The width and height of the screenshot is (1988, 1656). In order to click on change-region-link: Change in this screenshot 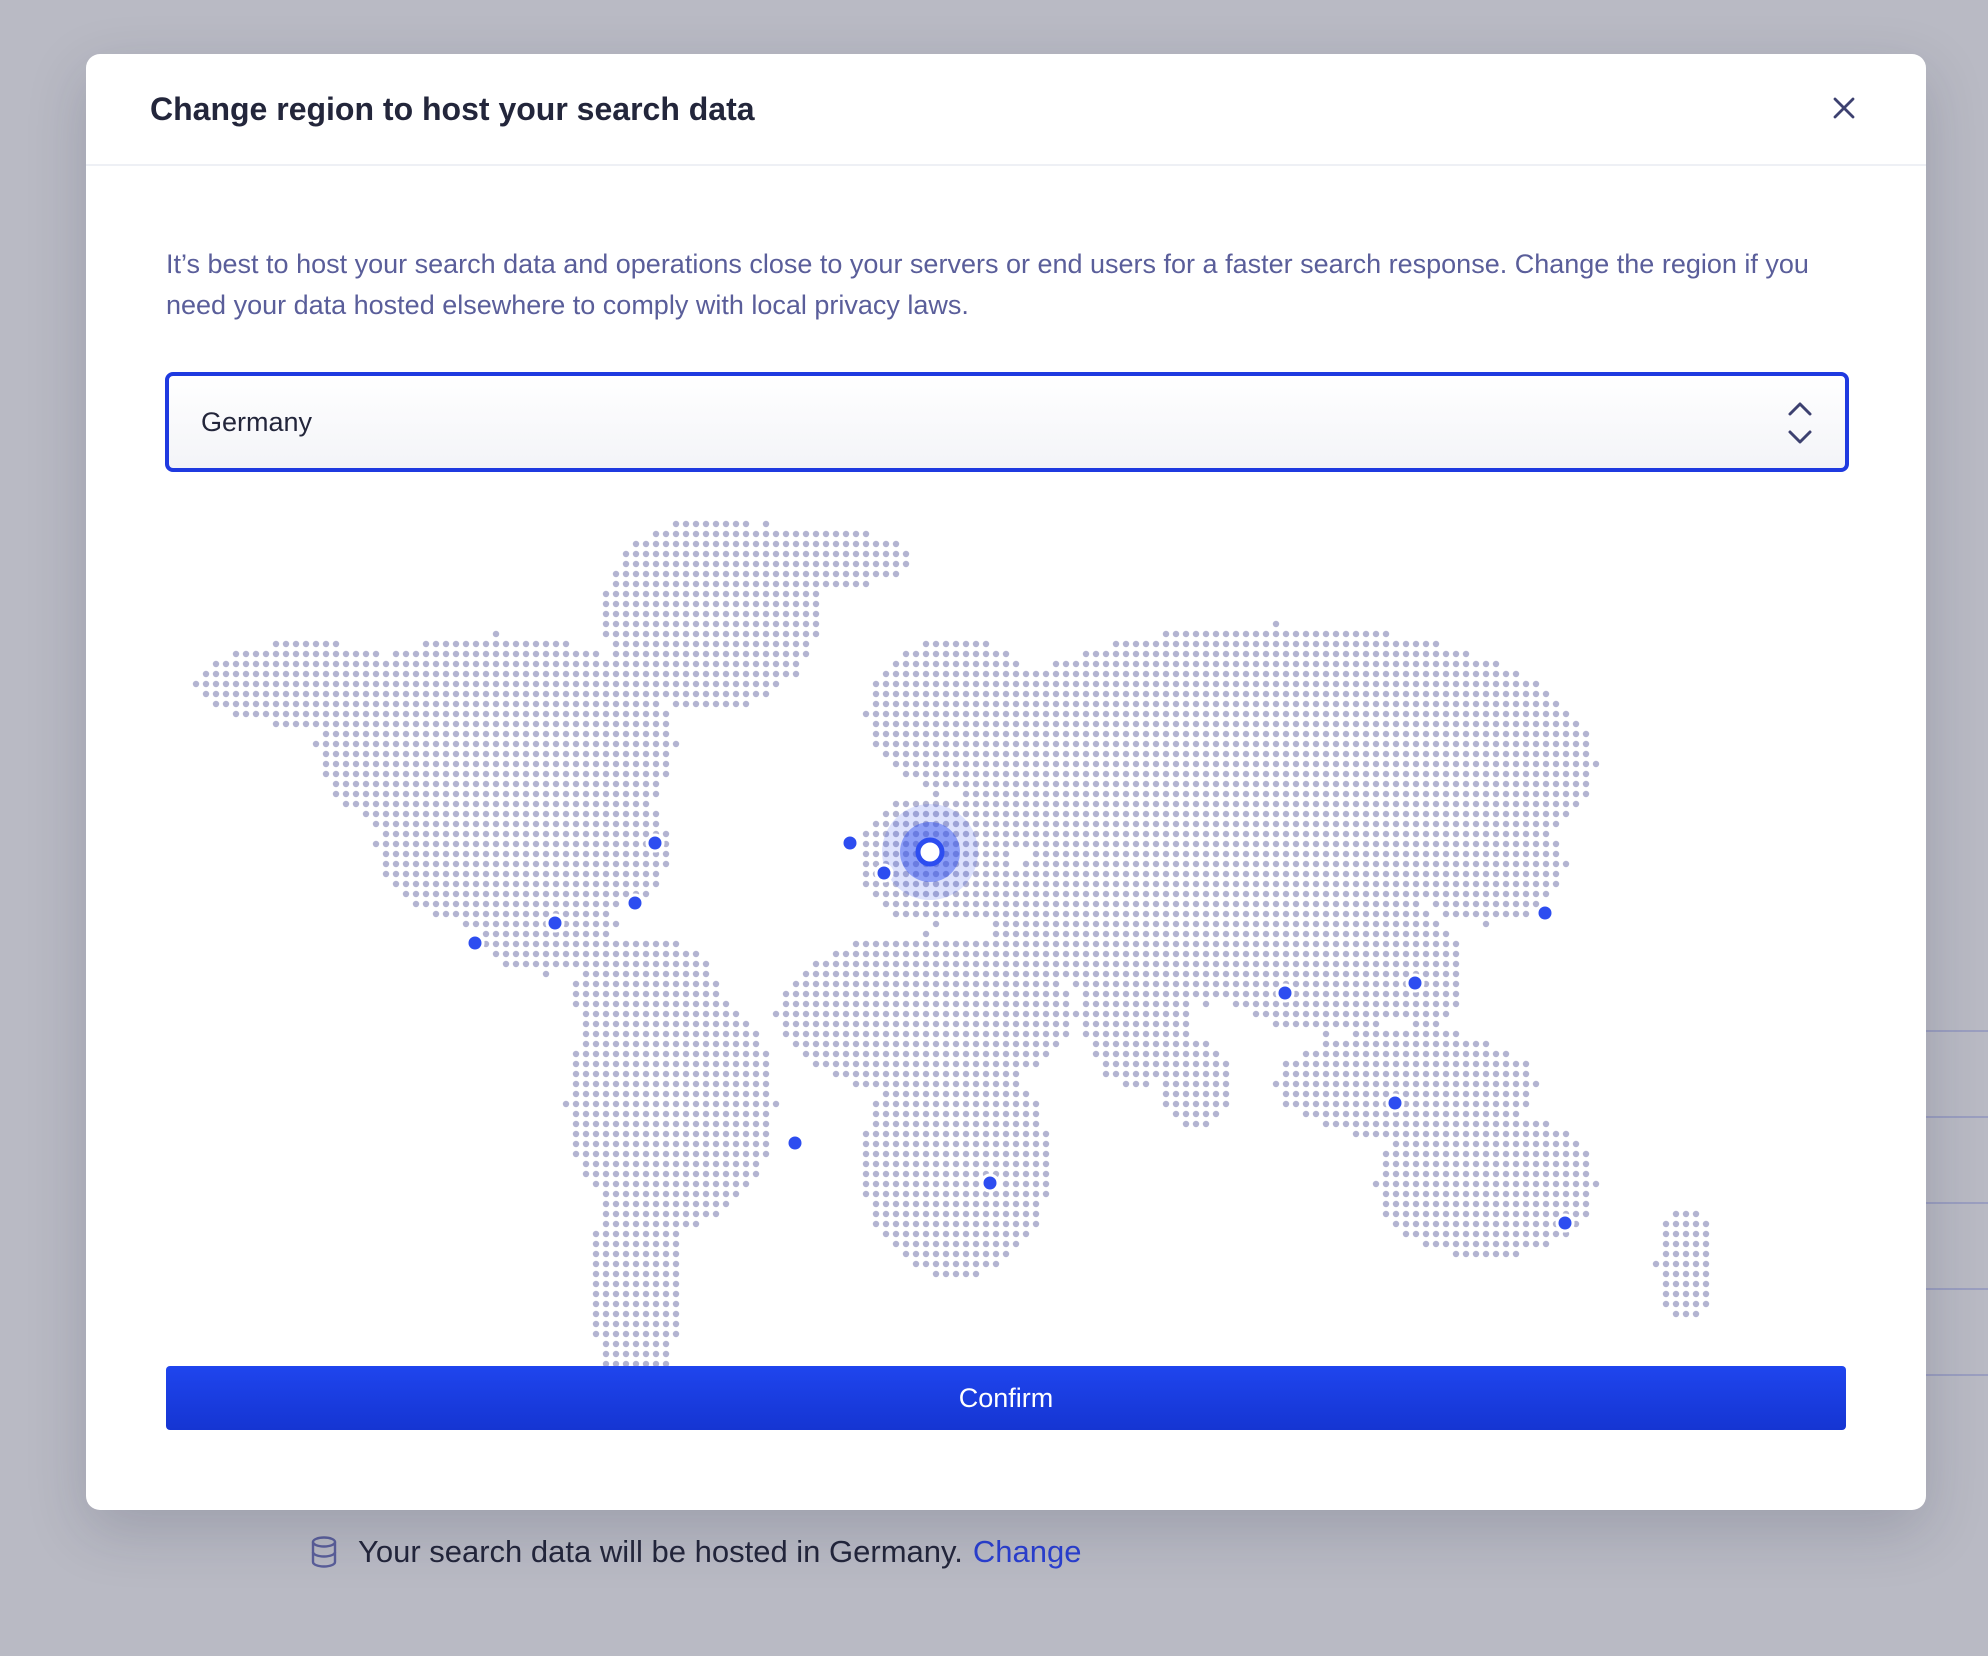, I will do `click(1027, 1552)`.